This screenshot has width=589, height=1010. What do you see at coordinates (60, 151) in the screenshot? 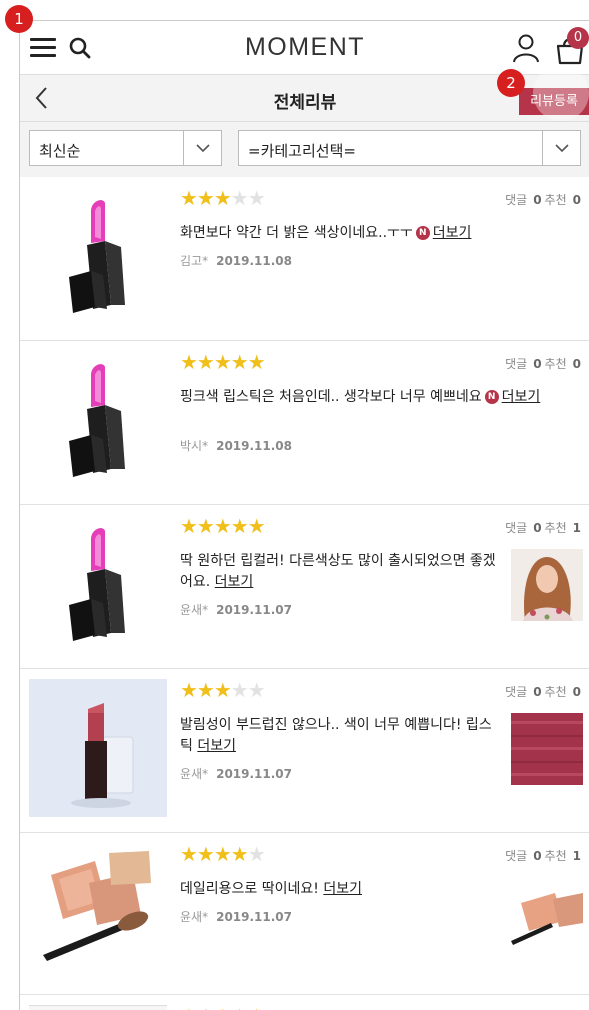
I see `sort-select-value: 최신순` at bounding box center [60, 151].